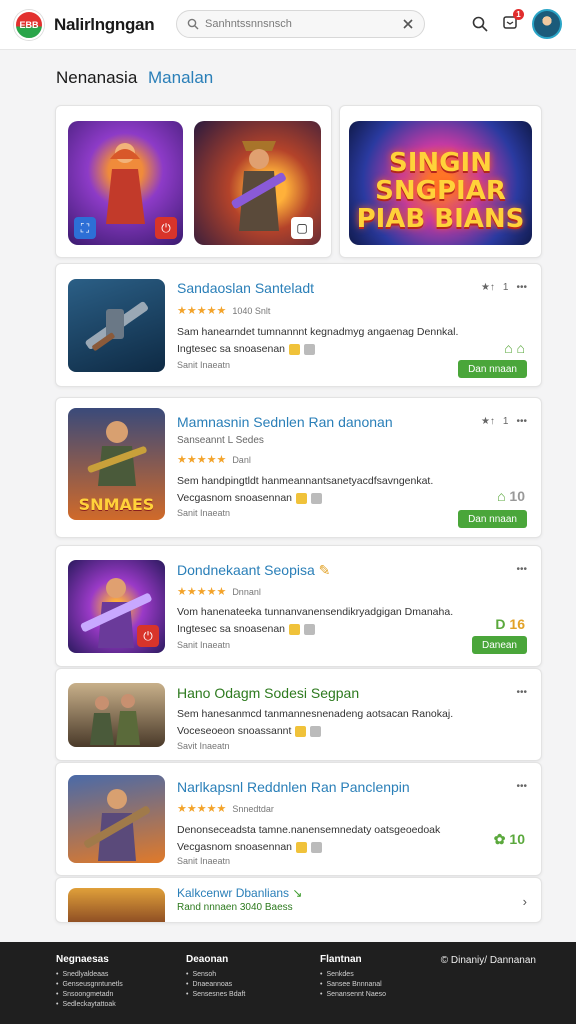 This screenshot has width=576, height=1024. Describe the element at coordinates (253, 809) in the screenshot. I see `rating-value: Snnedtdar` at that location.